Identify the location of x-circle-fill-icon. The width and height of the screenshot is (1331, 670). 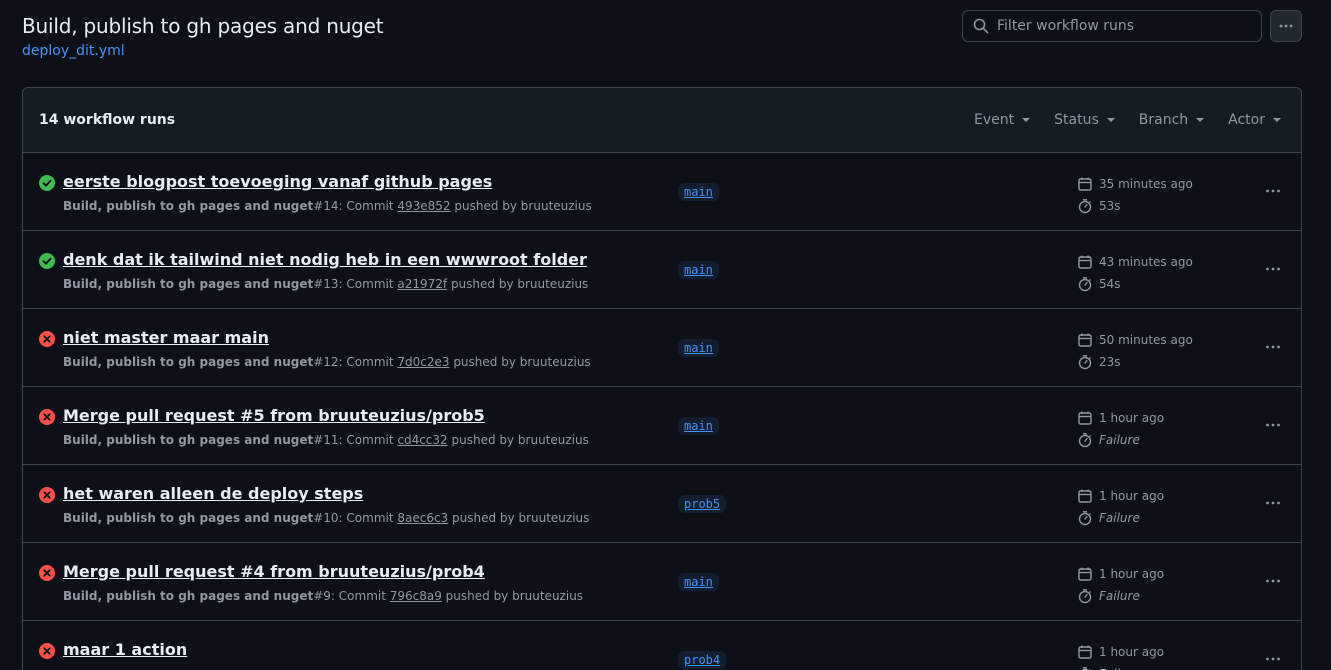
(47, 573).